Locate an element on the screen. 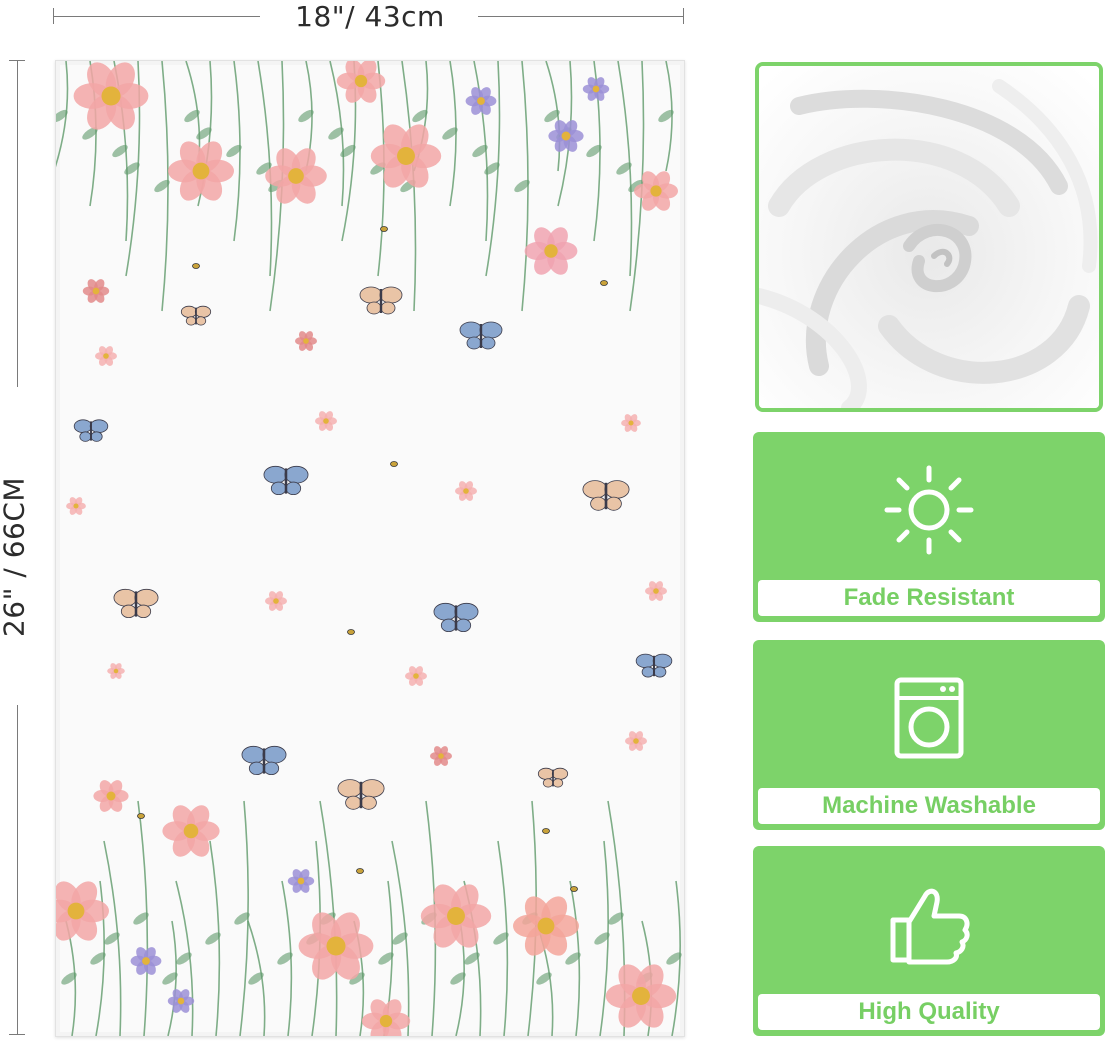  height-dimension-label: 26" / 66CM is located at coordinates (15, 557).